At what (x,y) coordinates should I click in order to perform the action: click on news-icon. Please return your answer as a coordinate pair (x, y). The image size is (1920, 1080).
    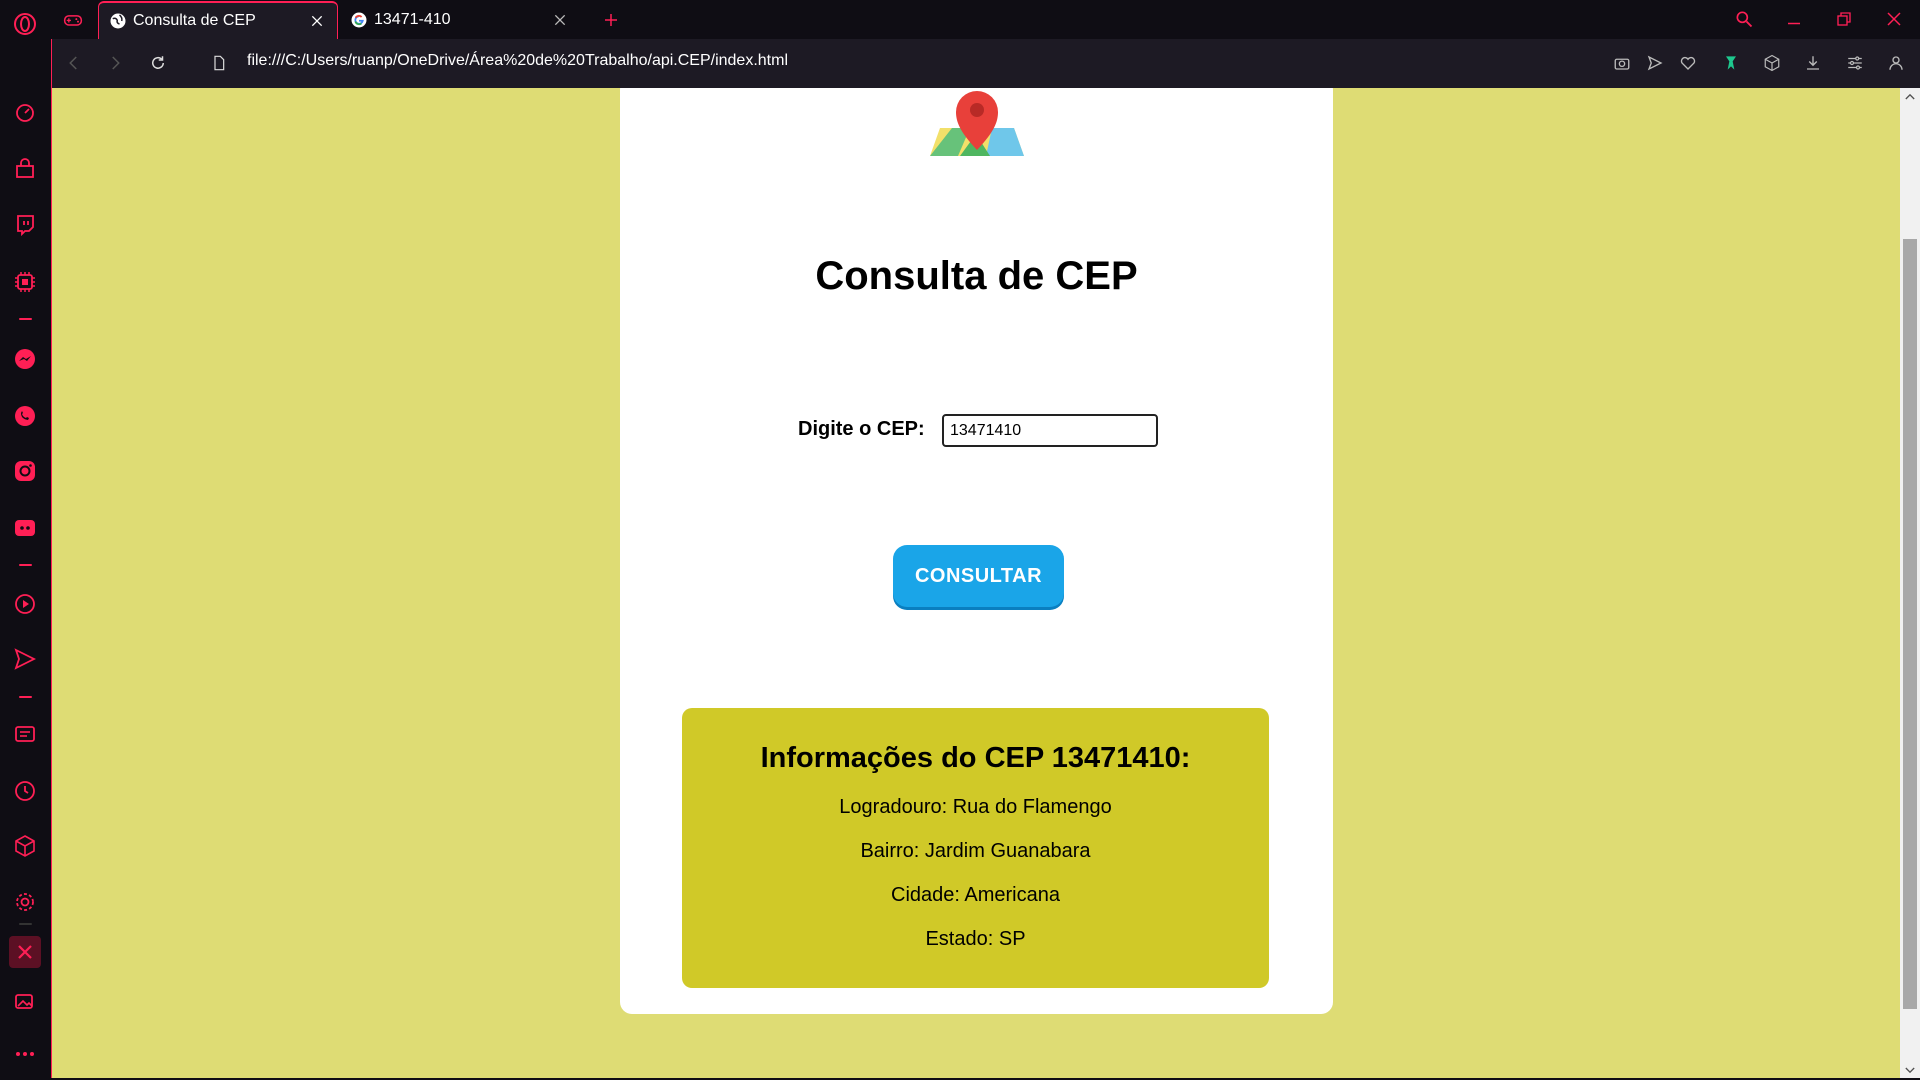
    Looking at the image, I should click on (25, 734).